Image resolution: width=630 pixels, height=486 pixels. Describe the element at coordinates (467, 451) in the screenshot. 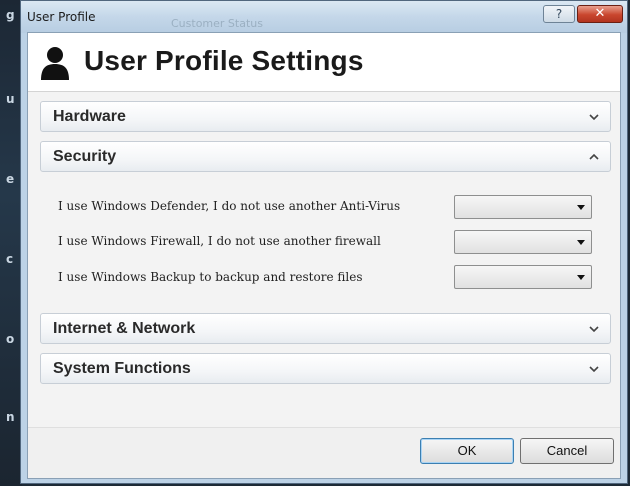

I see `ok-button: OK` at that location.